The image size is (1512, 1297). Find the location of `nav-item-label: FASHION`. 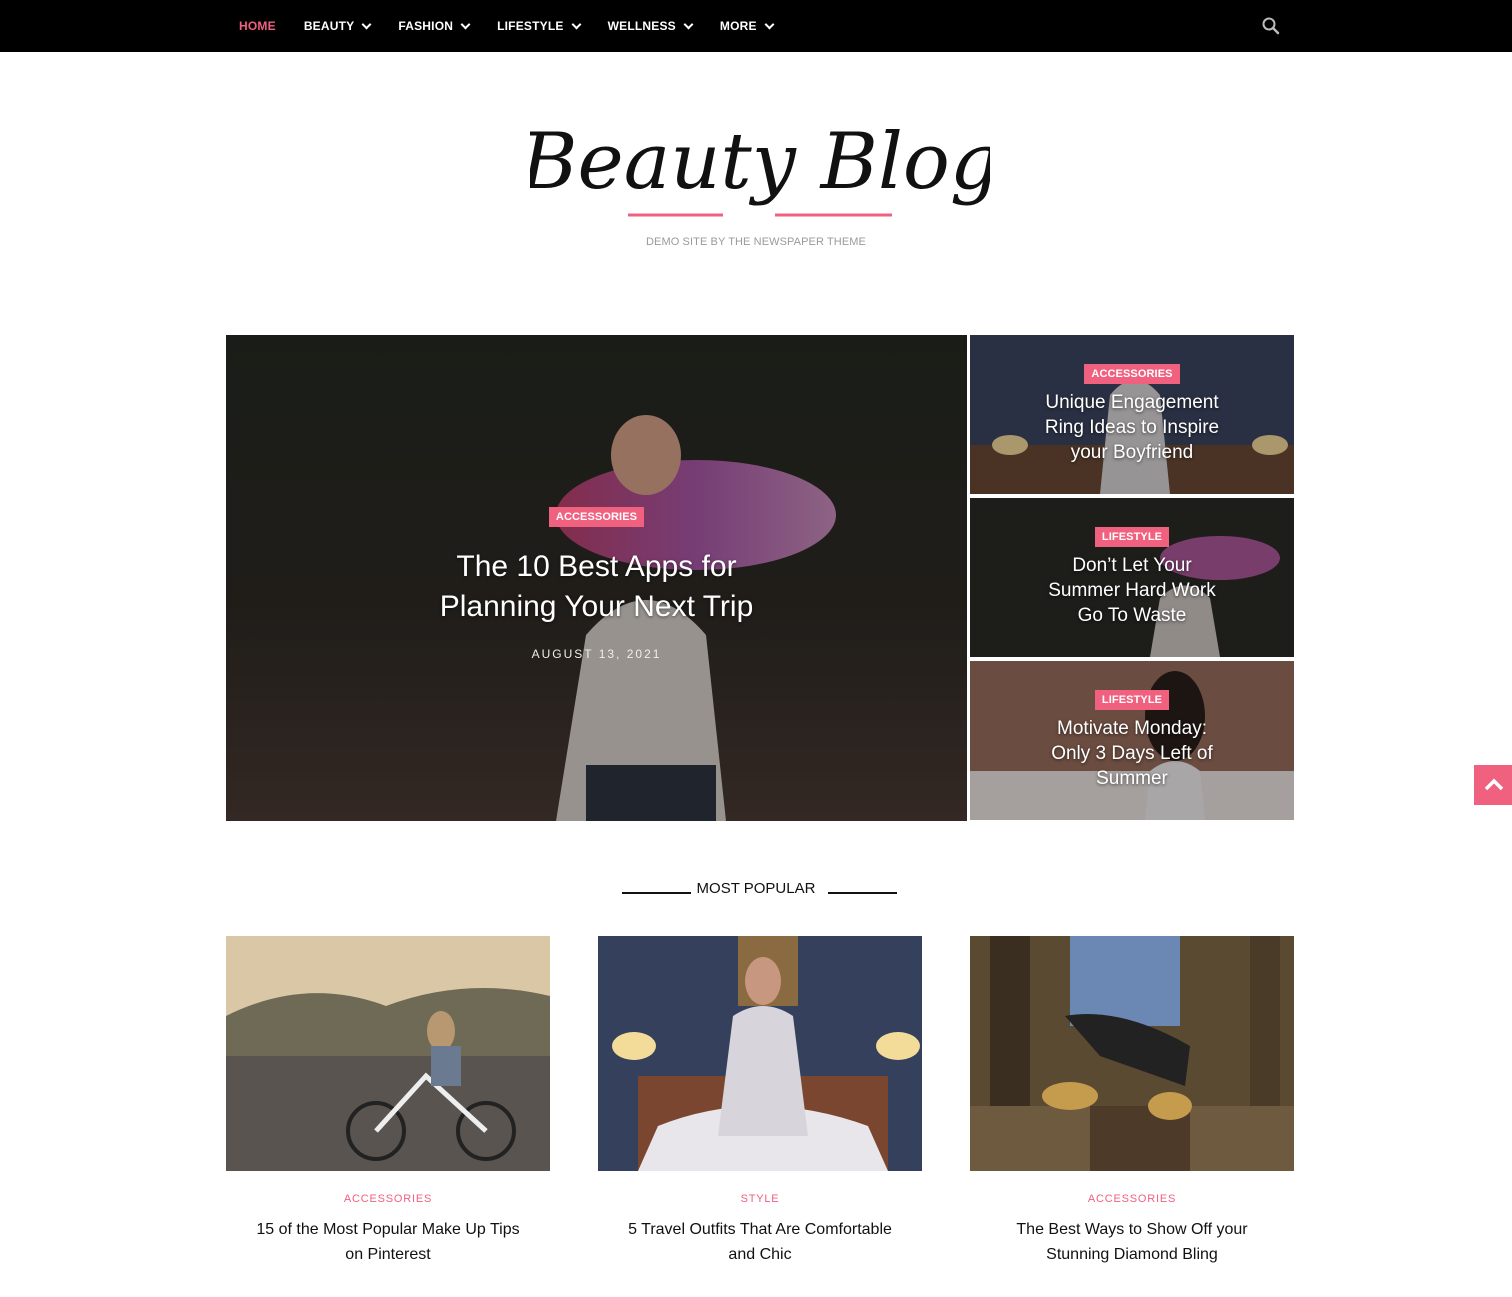

nav-item-label: FASHION is located at coordinates (426, 26).